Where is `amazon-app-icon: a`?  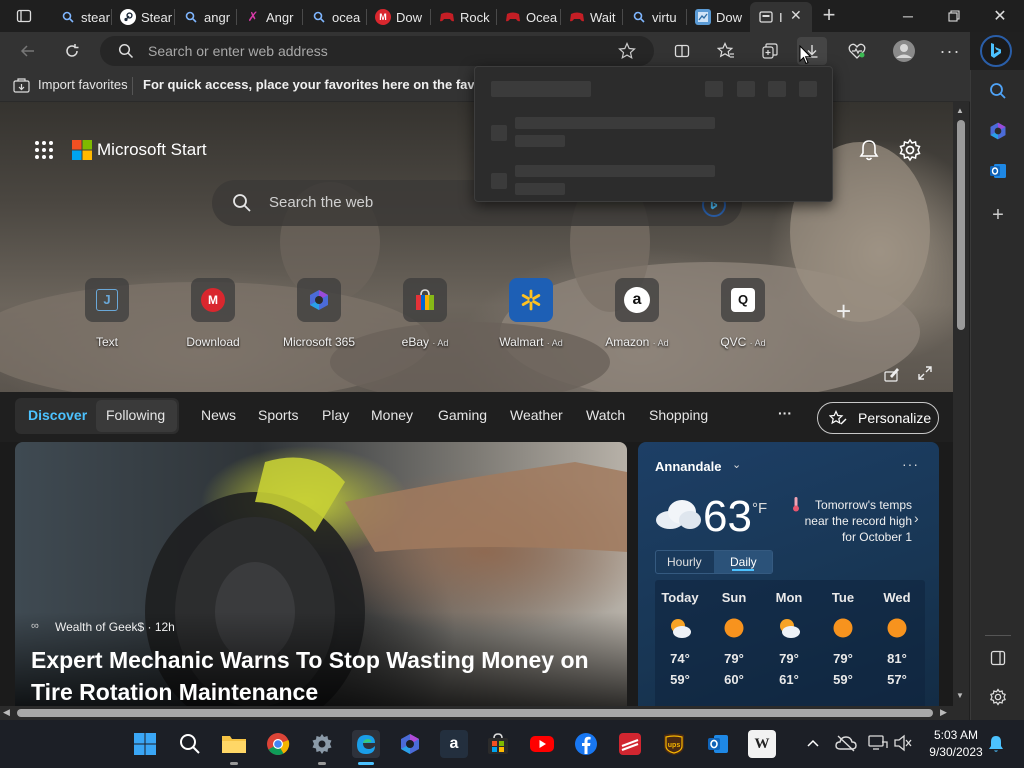
amazon-app-icon: a is located at coordinates (454, 744).